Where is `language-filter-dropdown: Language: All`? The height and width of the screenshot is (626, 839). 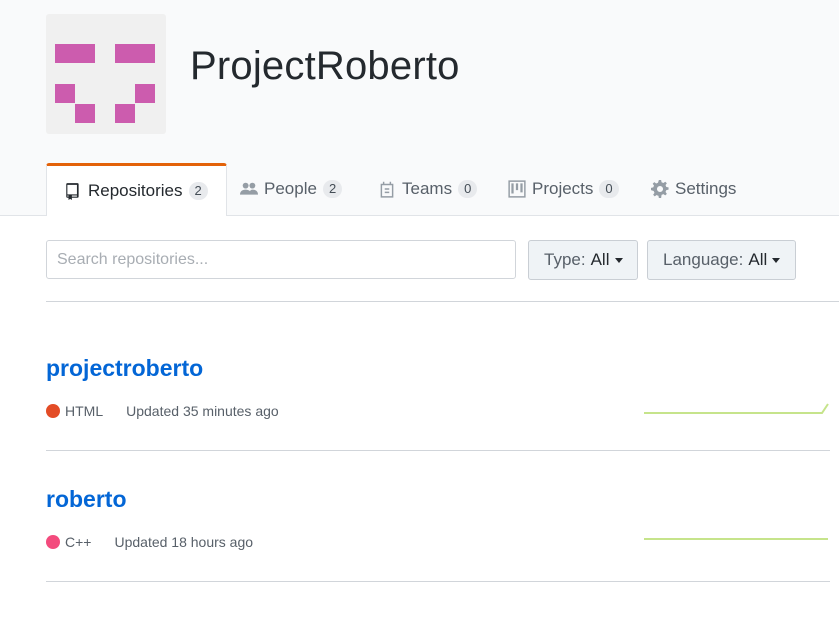
language-filter-dropdown: Language: All is located at coordinates (721, 260).